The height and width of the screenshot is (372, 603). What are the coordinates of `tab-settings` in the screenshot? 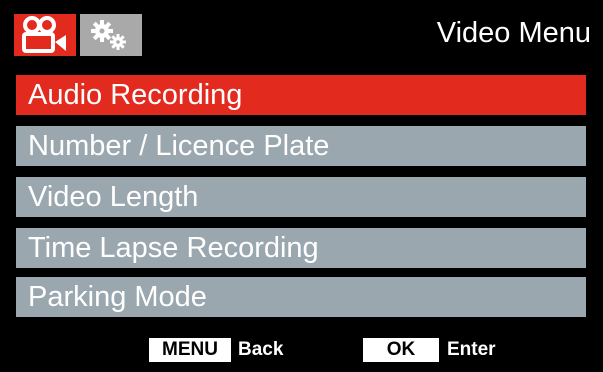 It's located at (111, 35).